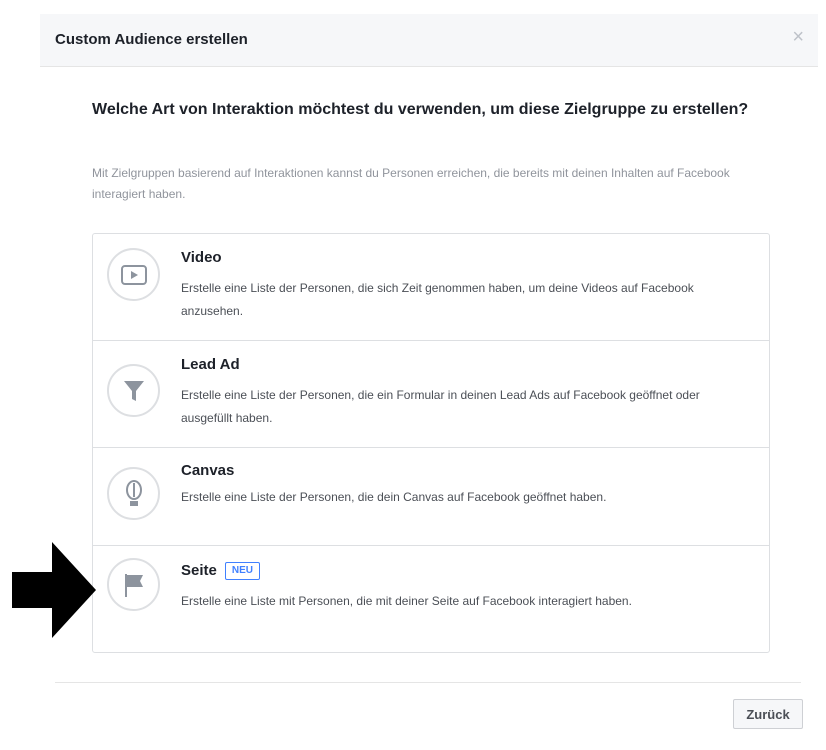 This screenshot has height=750, width=826. Describe the element at coordinates (242, 571) in the screenshot. I see `new-badge: NEU` at that location.